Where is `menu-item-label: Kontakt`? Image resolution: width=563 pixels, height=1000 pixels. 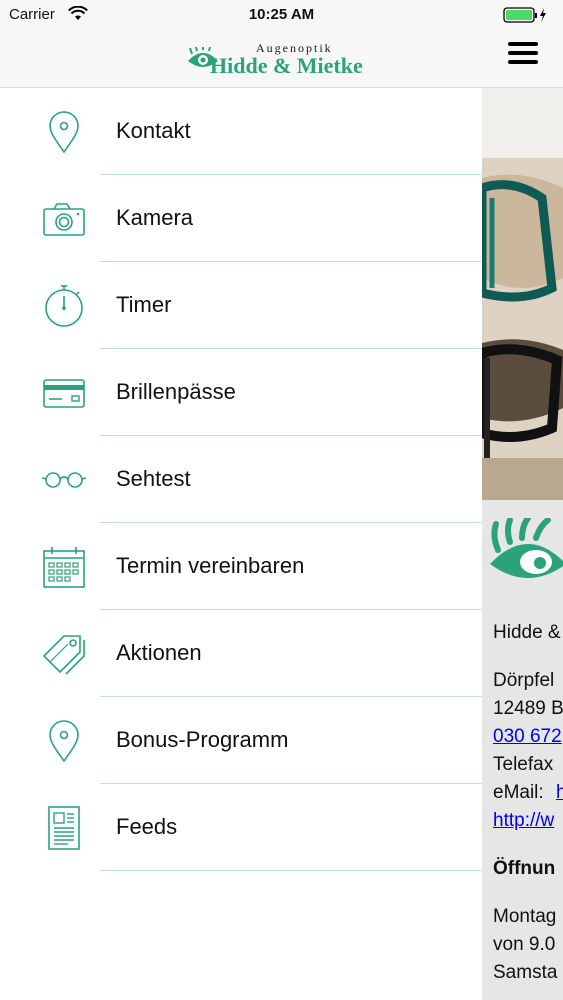
menu-item-label: Kontakt is located at coordinates (153, 130).